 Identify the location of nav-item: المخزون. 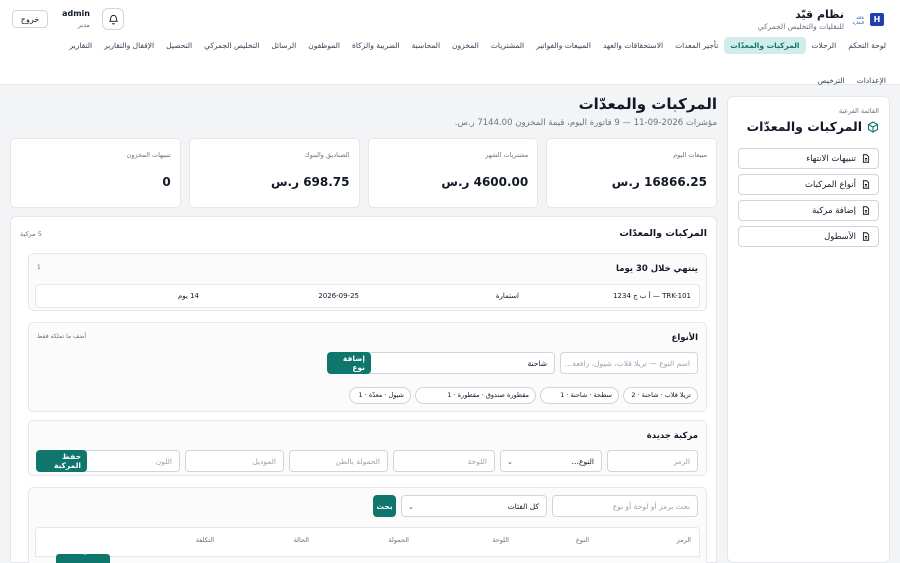
(465, 45).